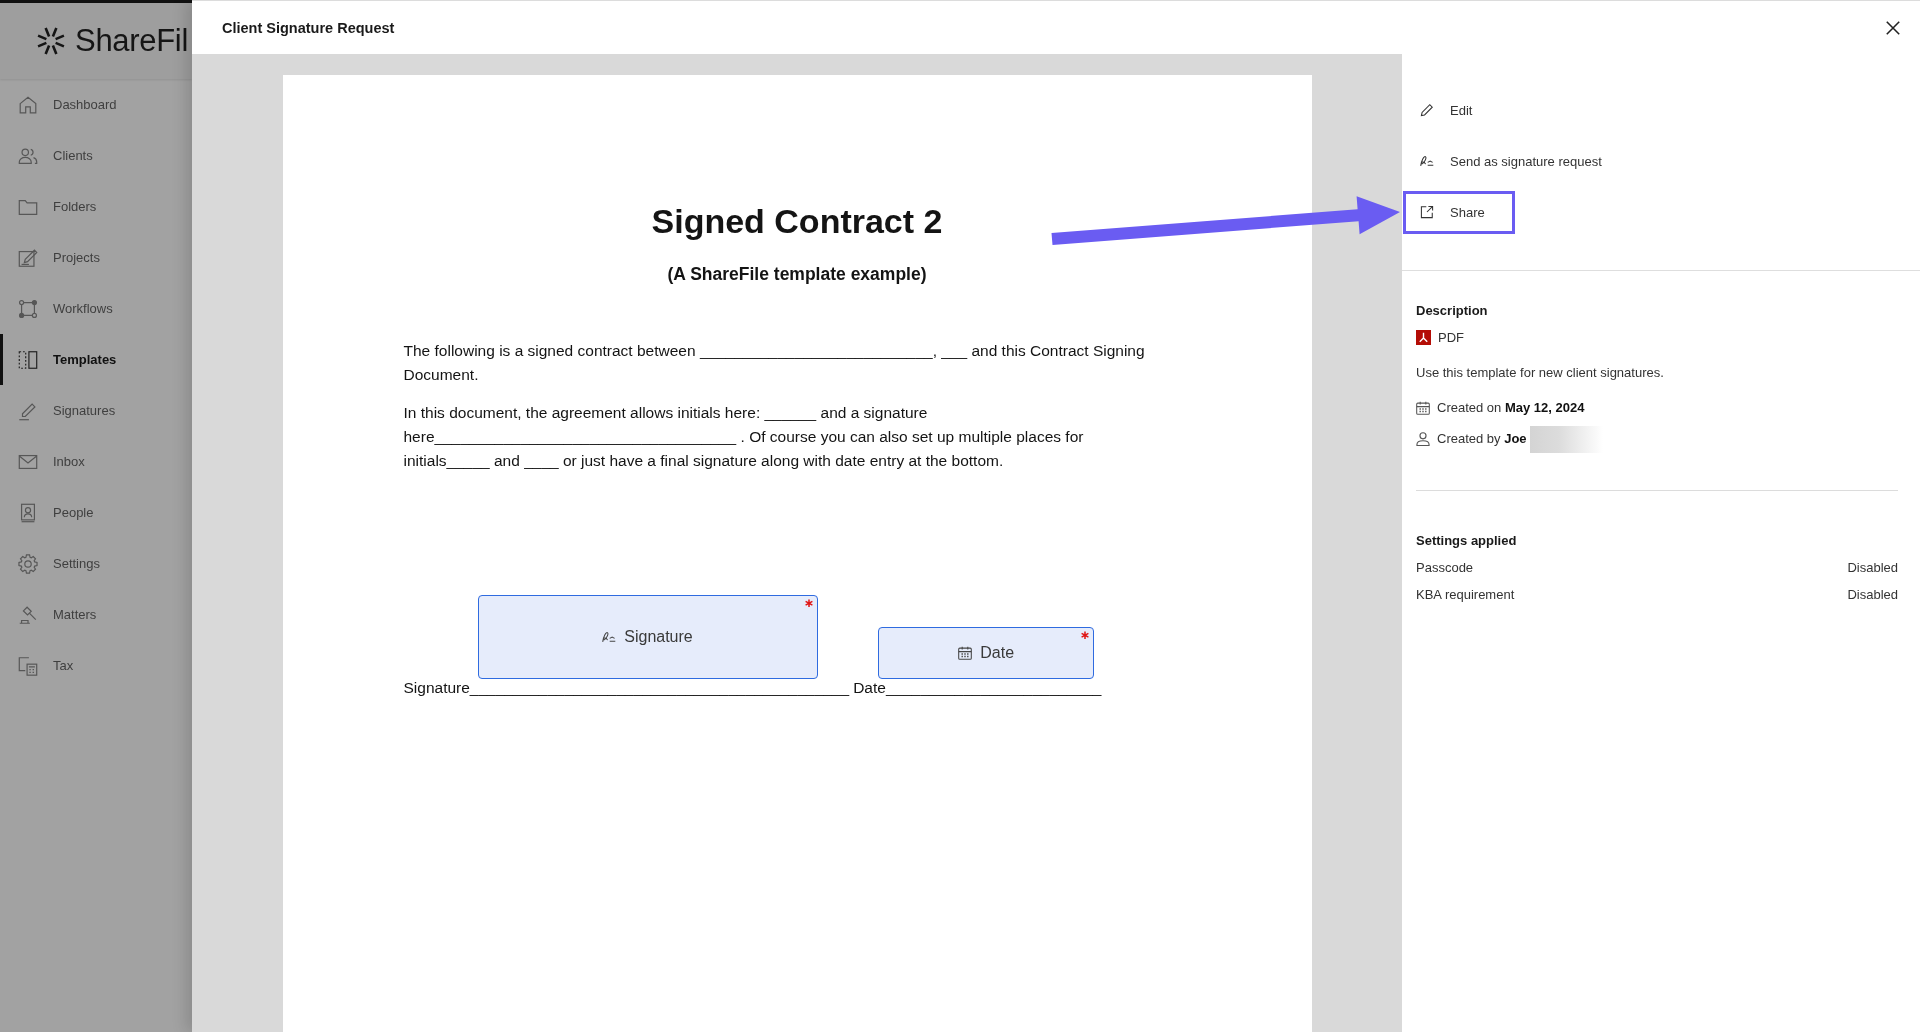  I want to click on document-subtitle: (A ShareFile template example), so click(797, 274).